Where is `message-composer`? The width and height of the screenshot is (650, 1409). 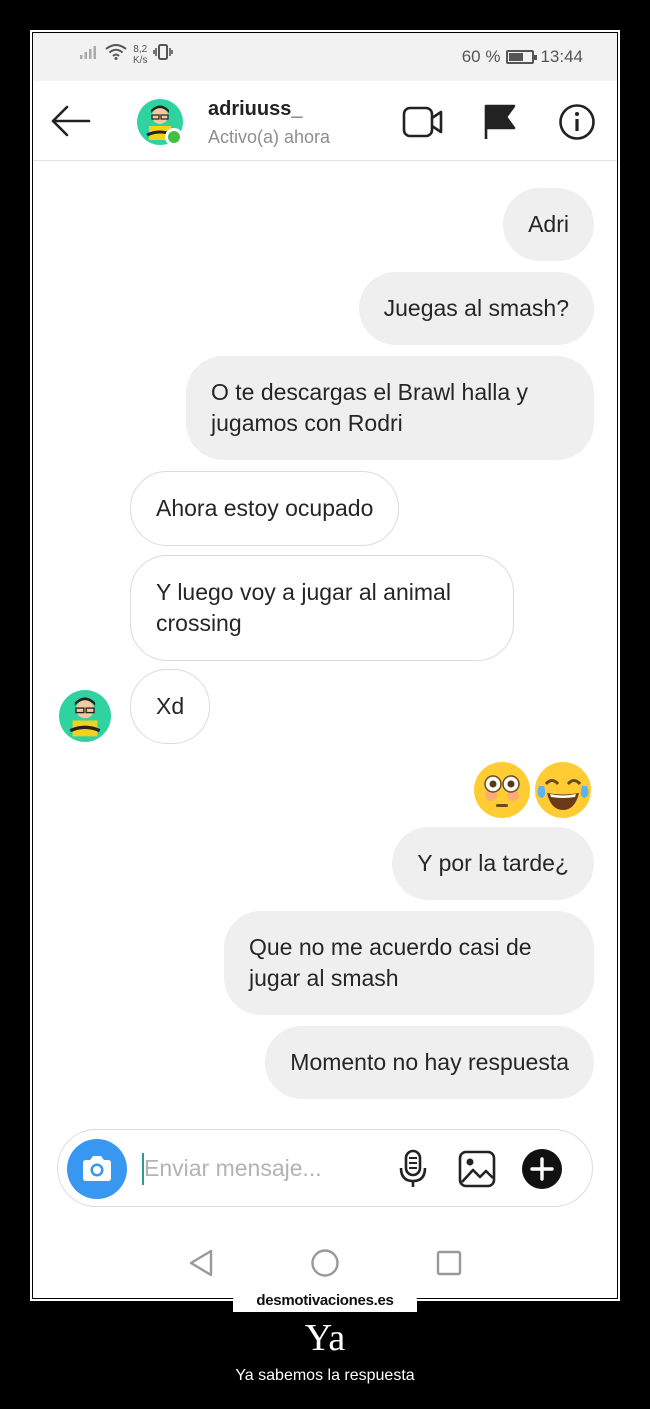 message-composer is located at coordinates (325, 1168).